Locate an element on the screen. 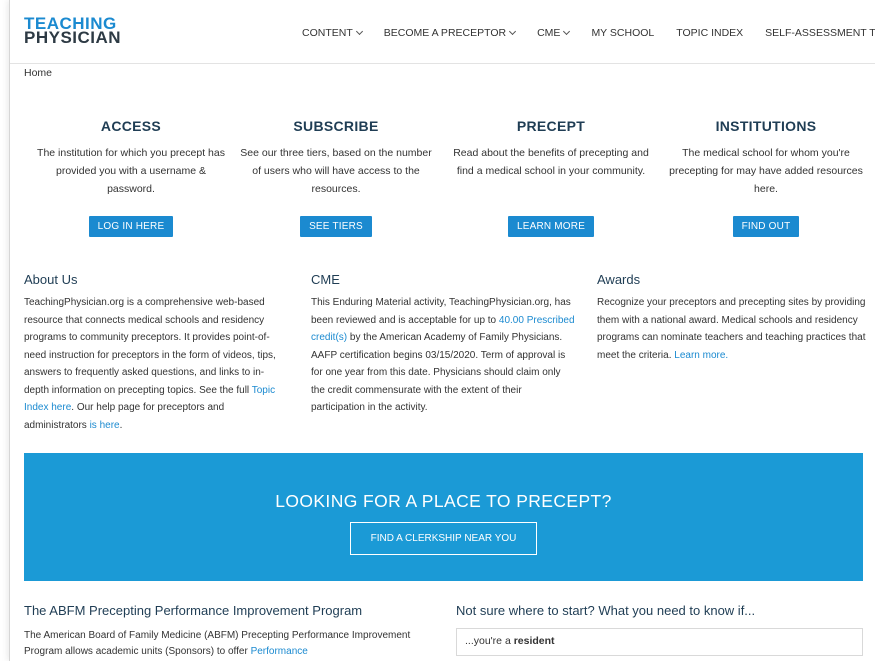  nav-item-label: BECOME A PRECEPTOR is located at coordinates (445, 33).